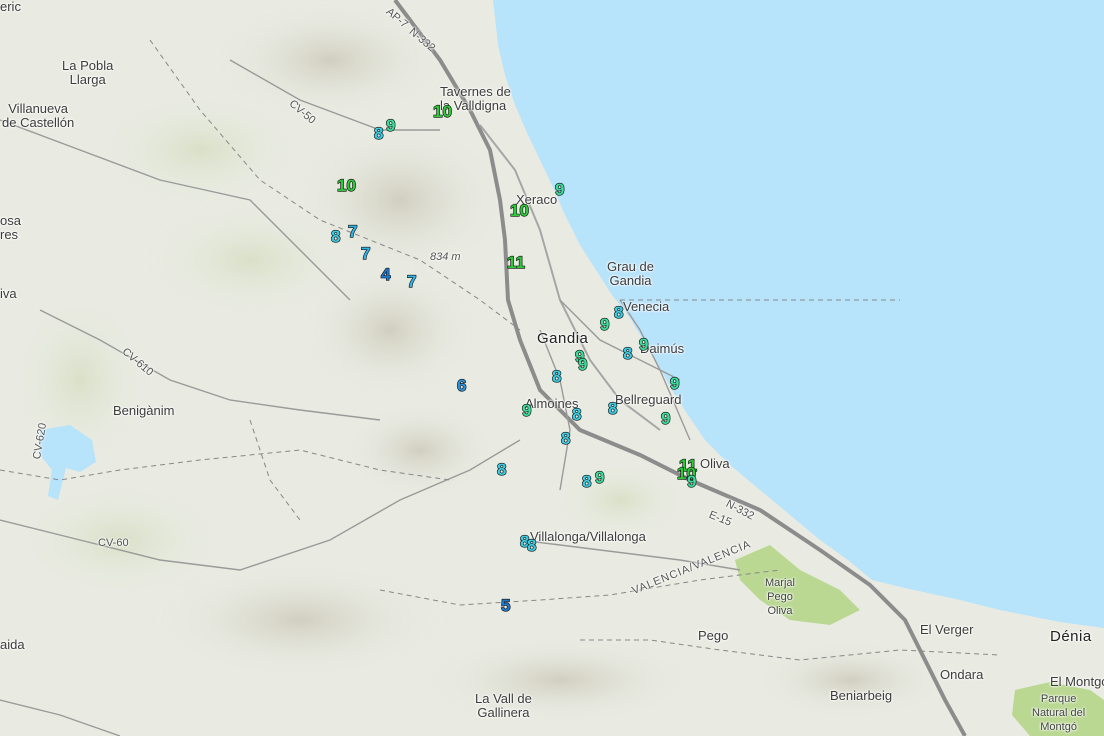 This screenshot has height=736, width=1104. I want to click on value-marker: 4, so click(385, 274).